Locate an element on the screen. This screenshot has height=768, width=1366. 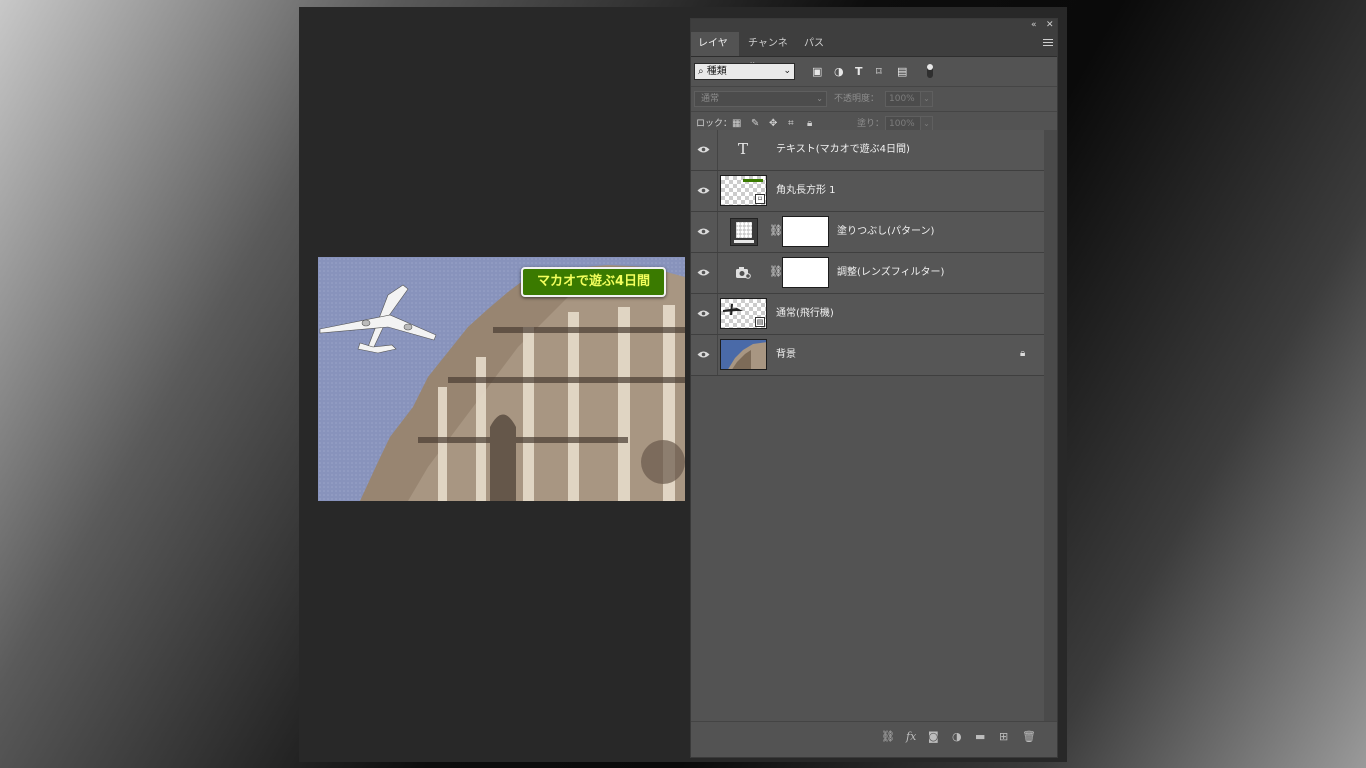
lock-artboard-icon: ⌗ is located at coordinates (791, 124).